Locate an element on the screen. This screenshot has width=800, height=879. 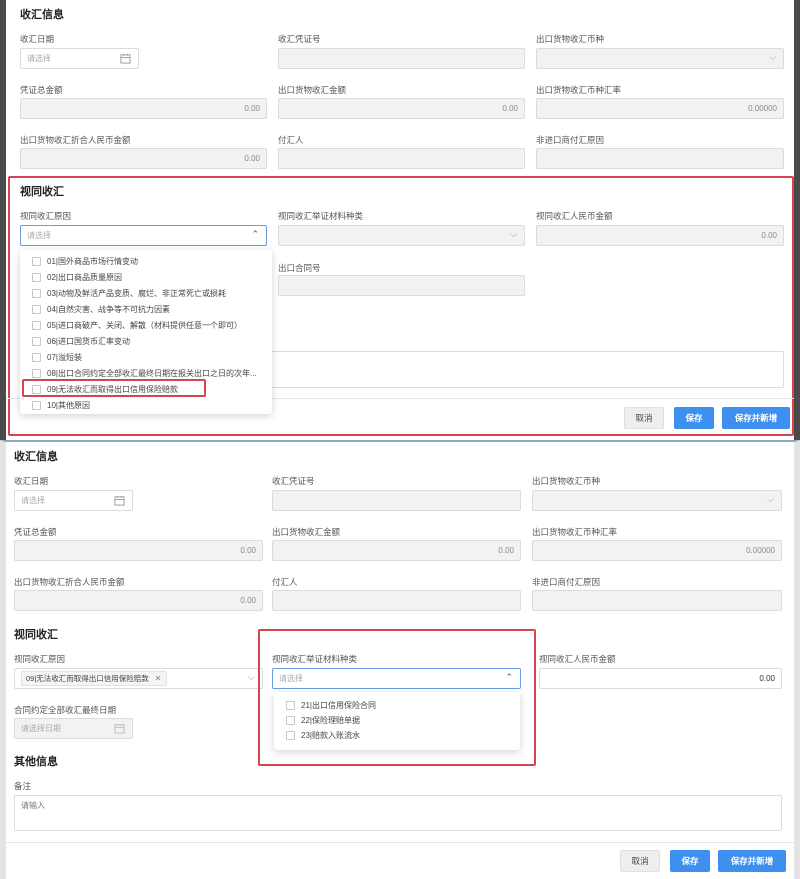
proof-type-dropdown-menu: 21|出口信用保险合同 22|保险理赔单据 23|赔款入账流水 is located at coordinates (397, 721).